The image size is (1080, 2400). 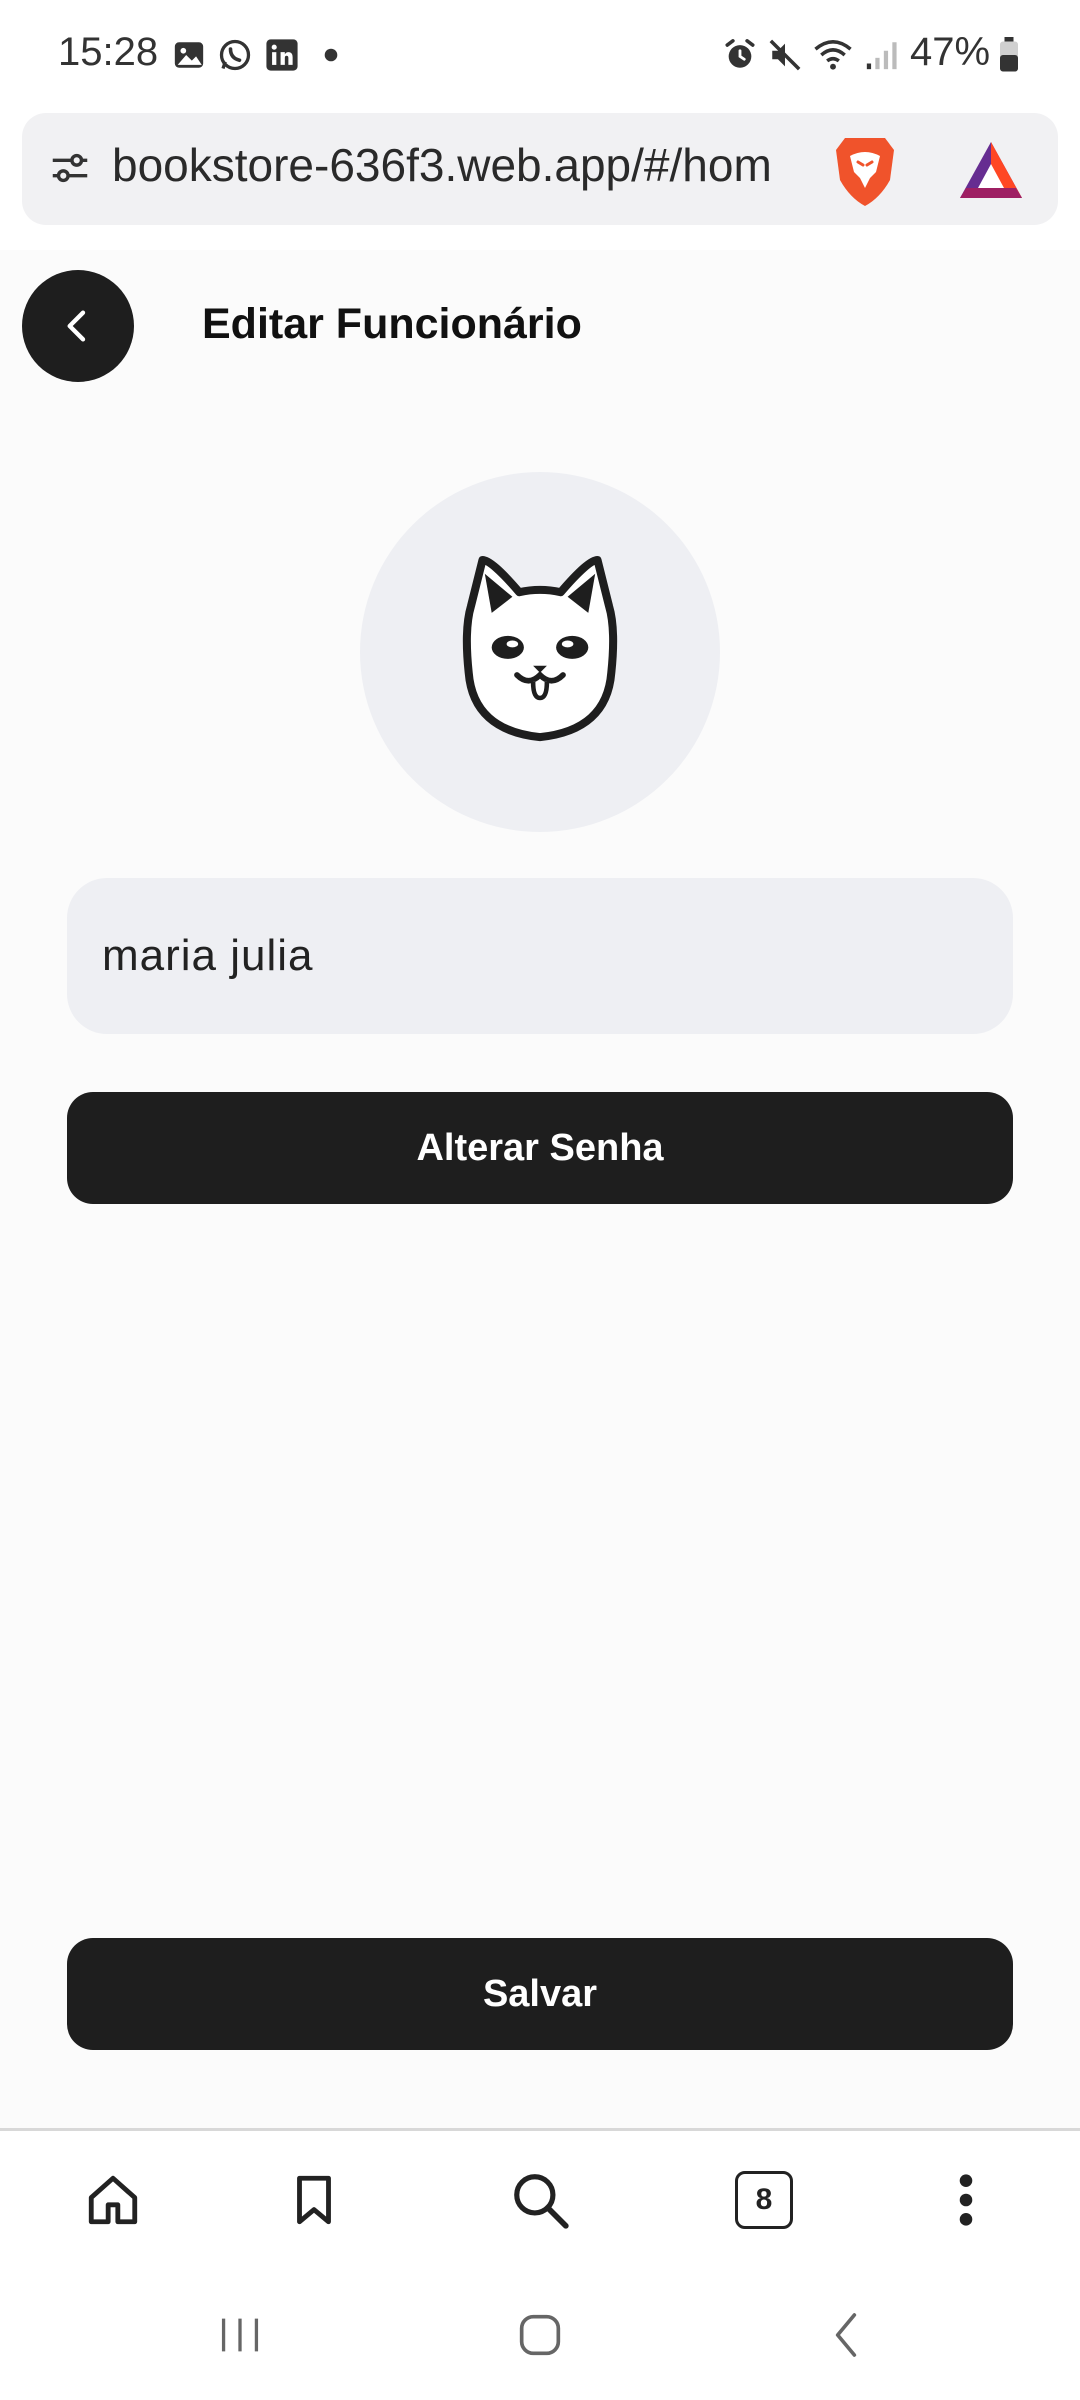 What do you see at coordinates (846, 2335) in the screenshot?
I see `back-nav-icon` at bounding box center [846, 2335].